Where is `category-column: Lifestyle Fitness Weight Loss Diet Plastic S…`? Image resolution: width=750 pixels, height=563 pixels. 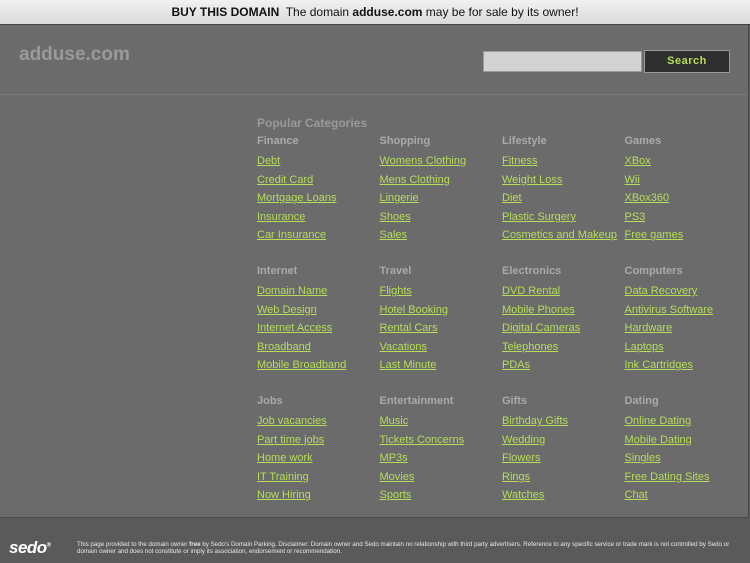 category-column: Lifestyle Fitness Weight Loss Diet Plastic S… is located at coordinates (563, 199).